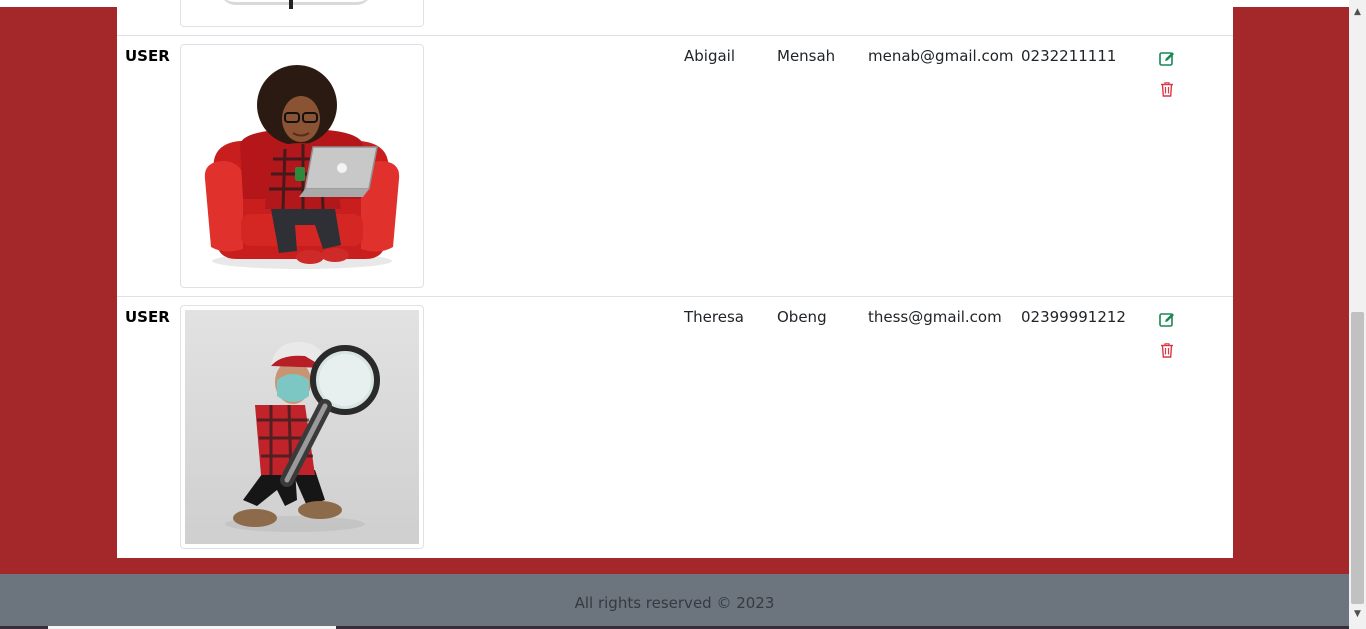 The image size is (1366, 629). I want to click on scrollbar-thumb, so click(1357, 458).